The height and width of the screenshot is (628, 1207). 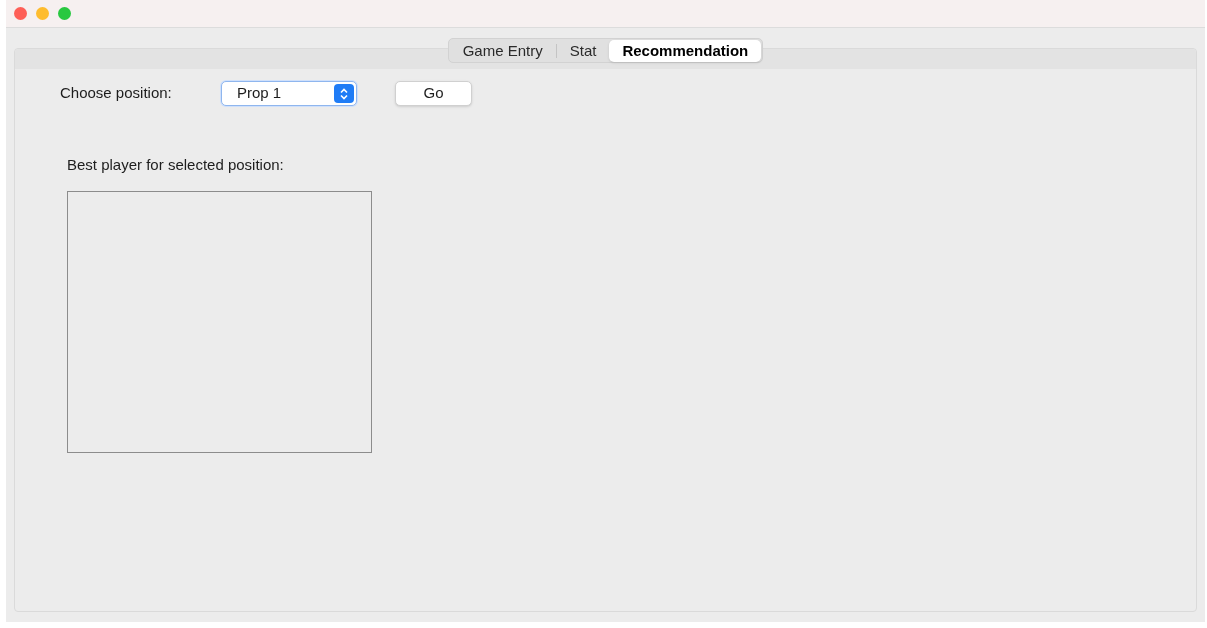 What do you see at coordinates (289, 93) in the screenshot?
I see `position-select: Prop 1` at bounding box center [289, 93].